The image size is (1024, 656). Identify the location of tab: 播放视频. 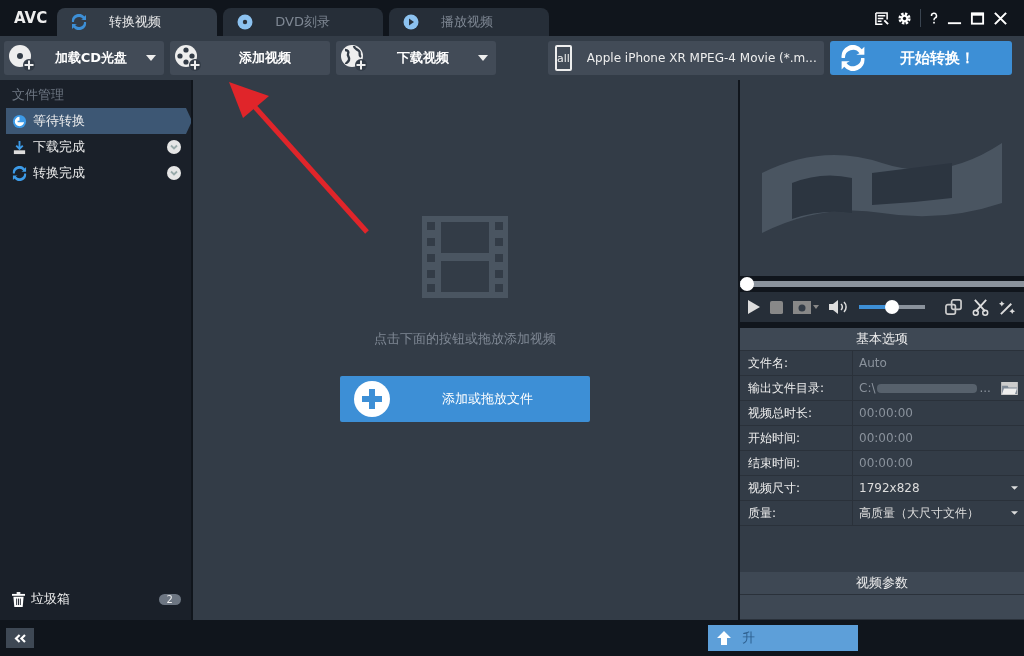
(469, 22).